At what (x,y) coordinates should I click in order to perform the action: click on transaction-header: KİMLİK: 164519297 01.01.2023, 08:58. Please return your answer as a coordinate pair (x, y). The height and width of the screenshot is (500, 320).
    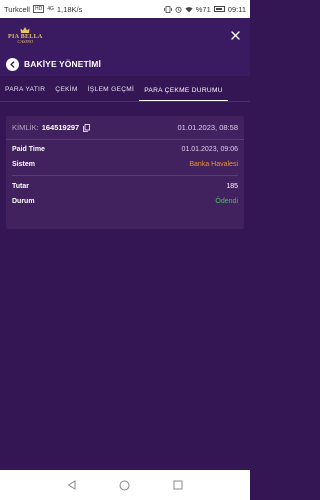
    Looking at the image, I should click on (125, 128).